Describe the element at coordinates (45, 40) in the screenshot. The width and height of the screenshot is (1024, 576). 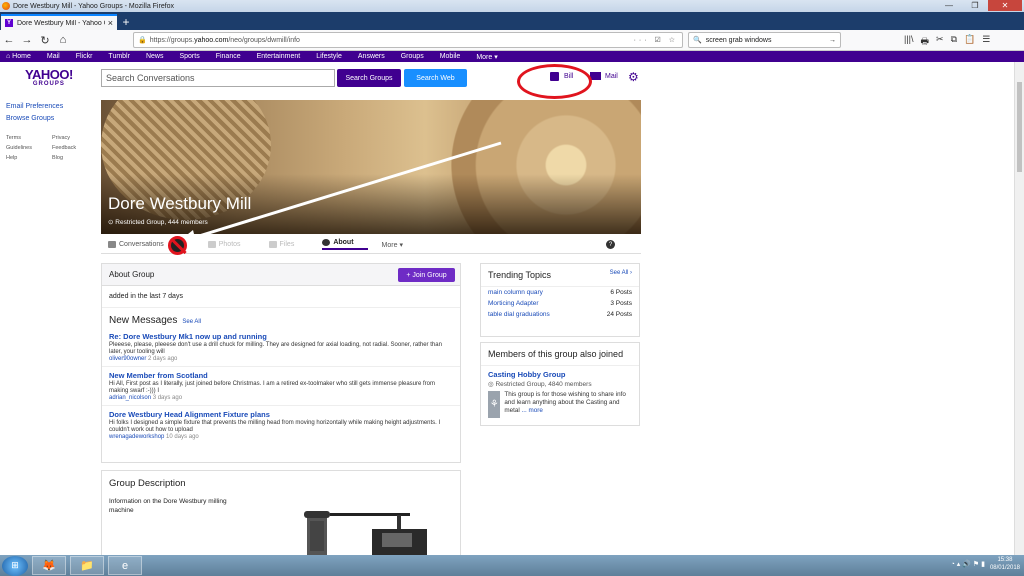
I see `reload-button: ↻` at that location.